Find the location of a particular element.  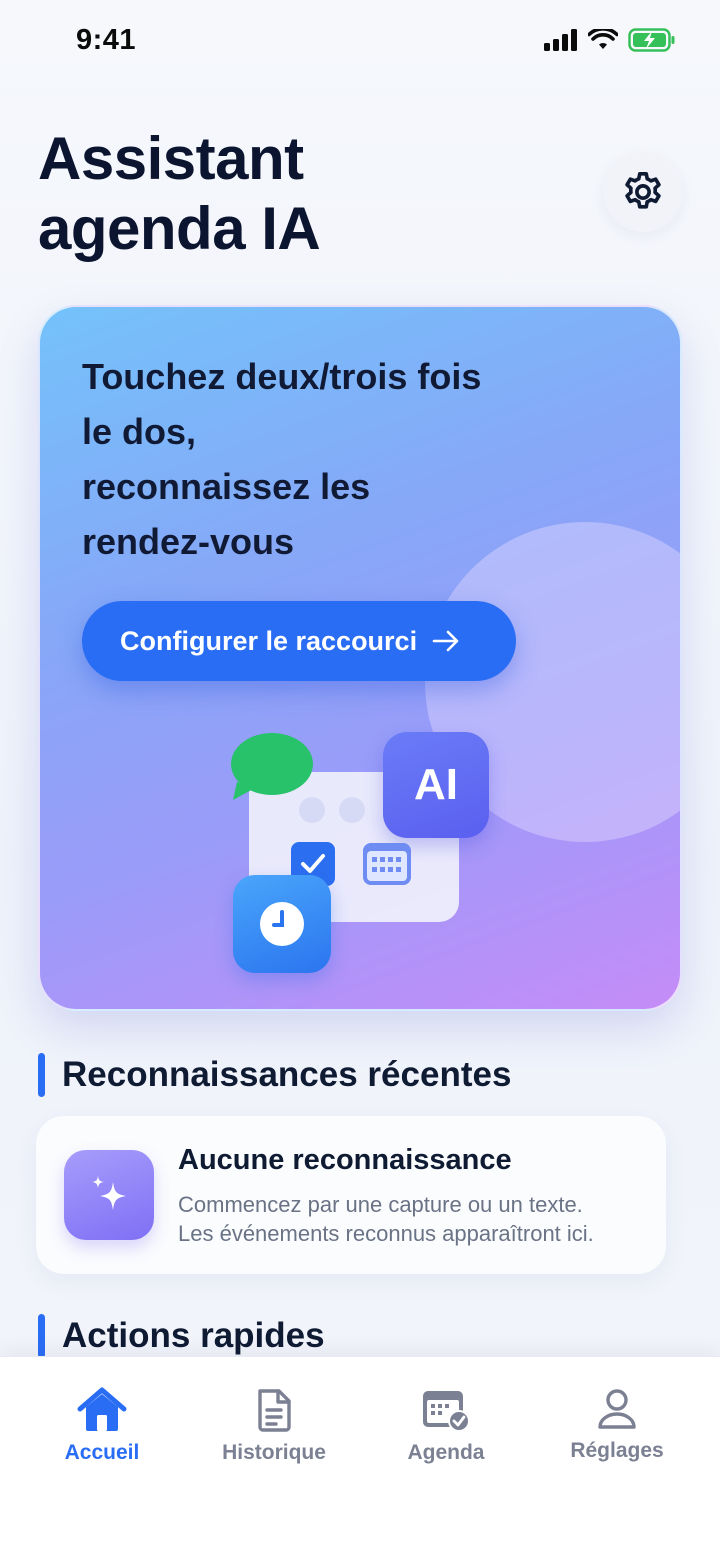

calendar-check-icon is located at coordinates (446, 1411).